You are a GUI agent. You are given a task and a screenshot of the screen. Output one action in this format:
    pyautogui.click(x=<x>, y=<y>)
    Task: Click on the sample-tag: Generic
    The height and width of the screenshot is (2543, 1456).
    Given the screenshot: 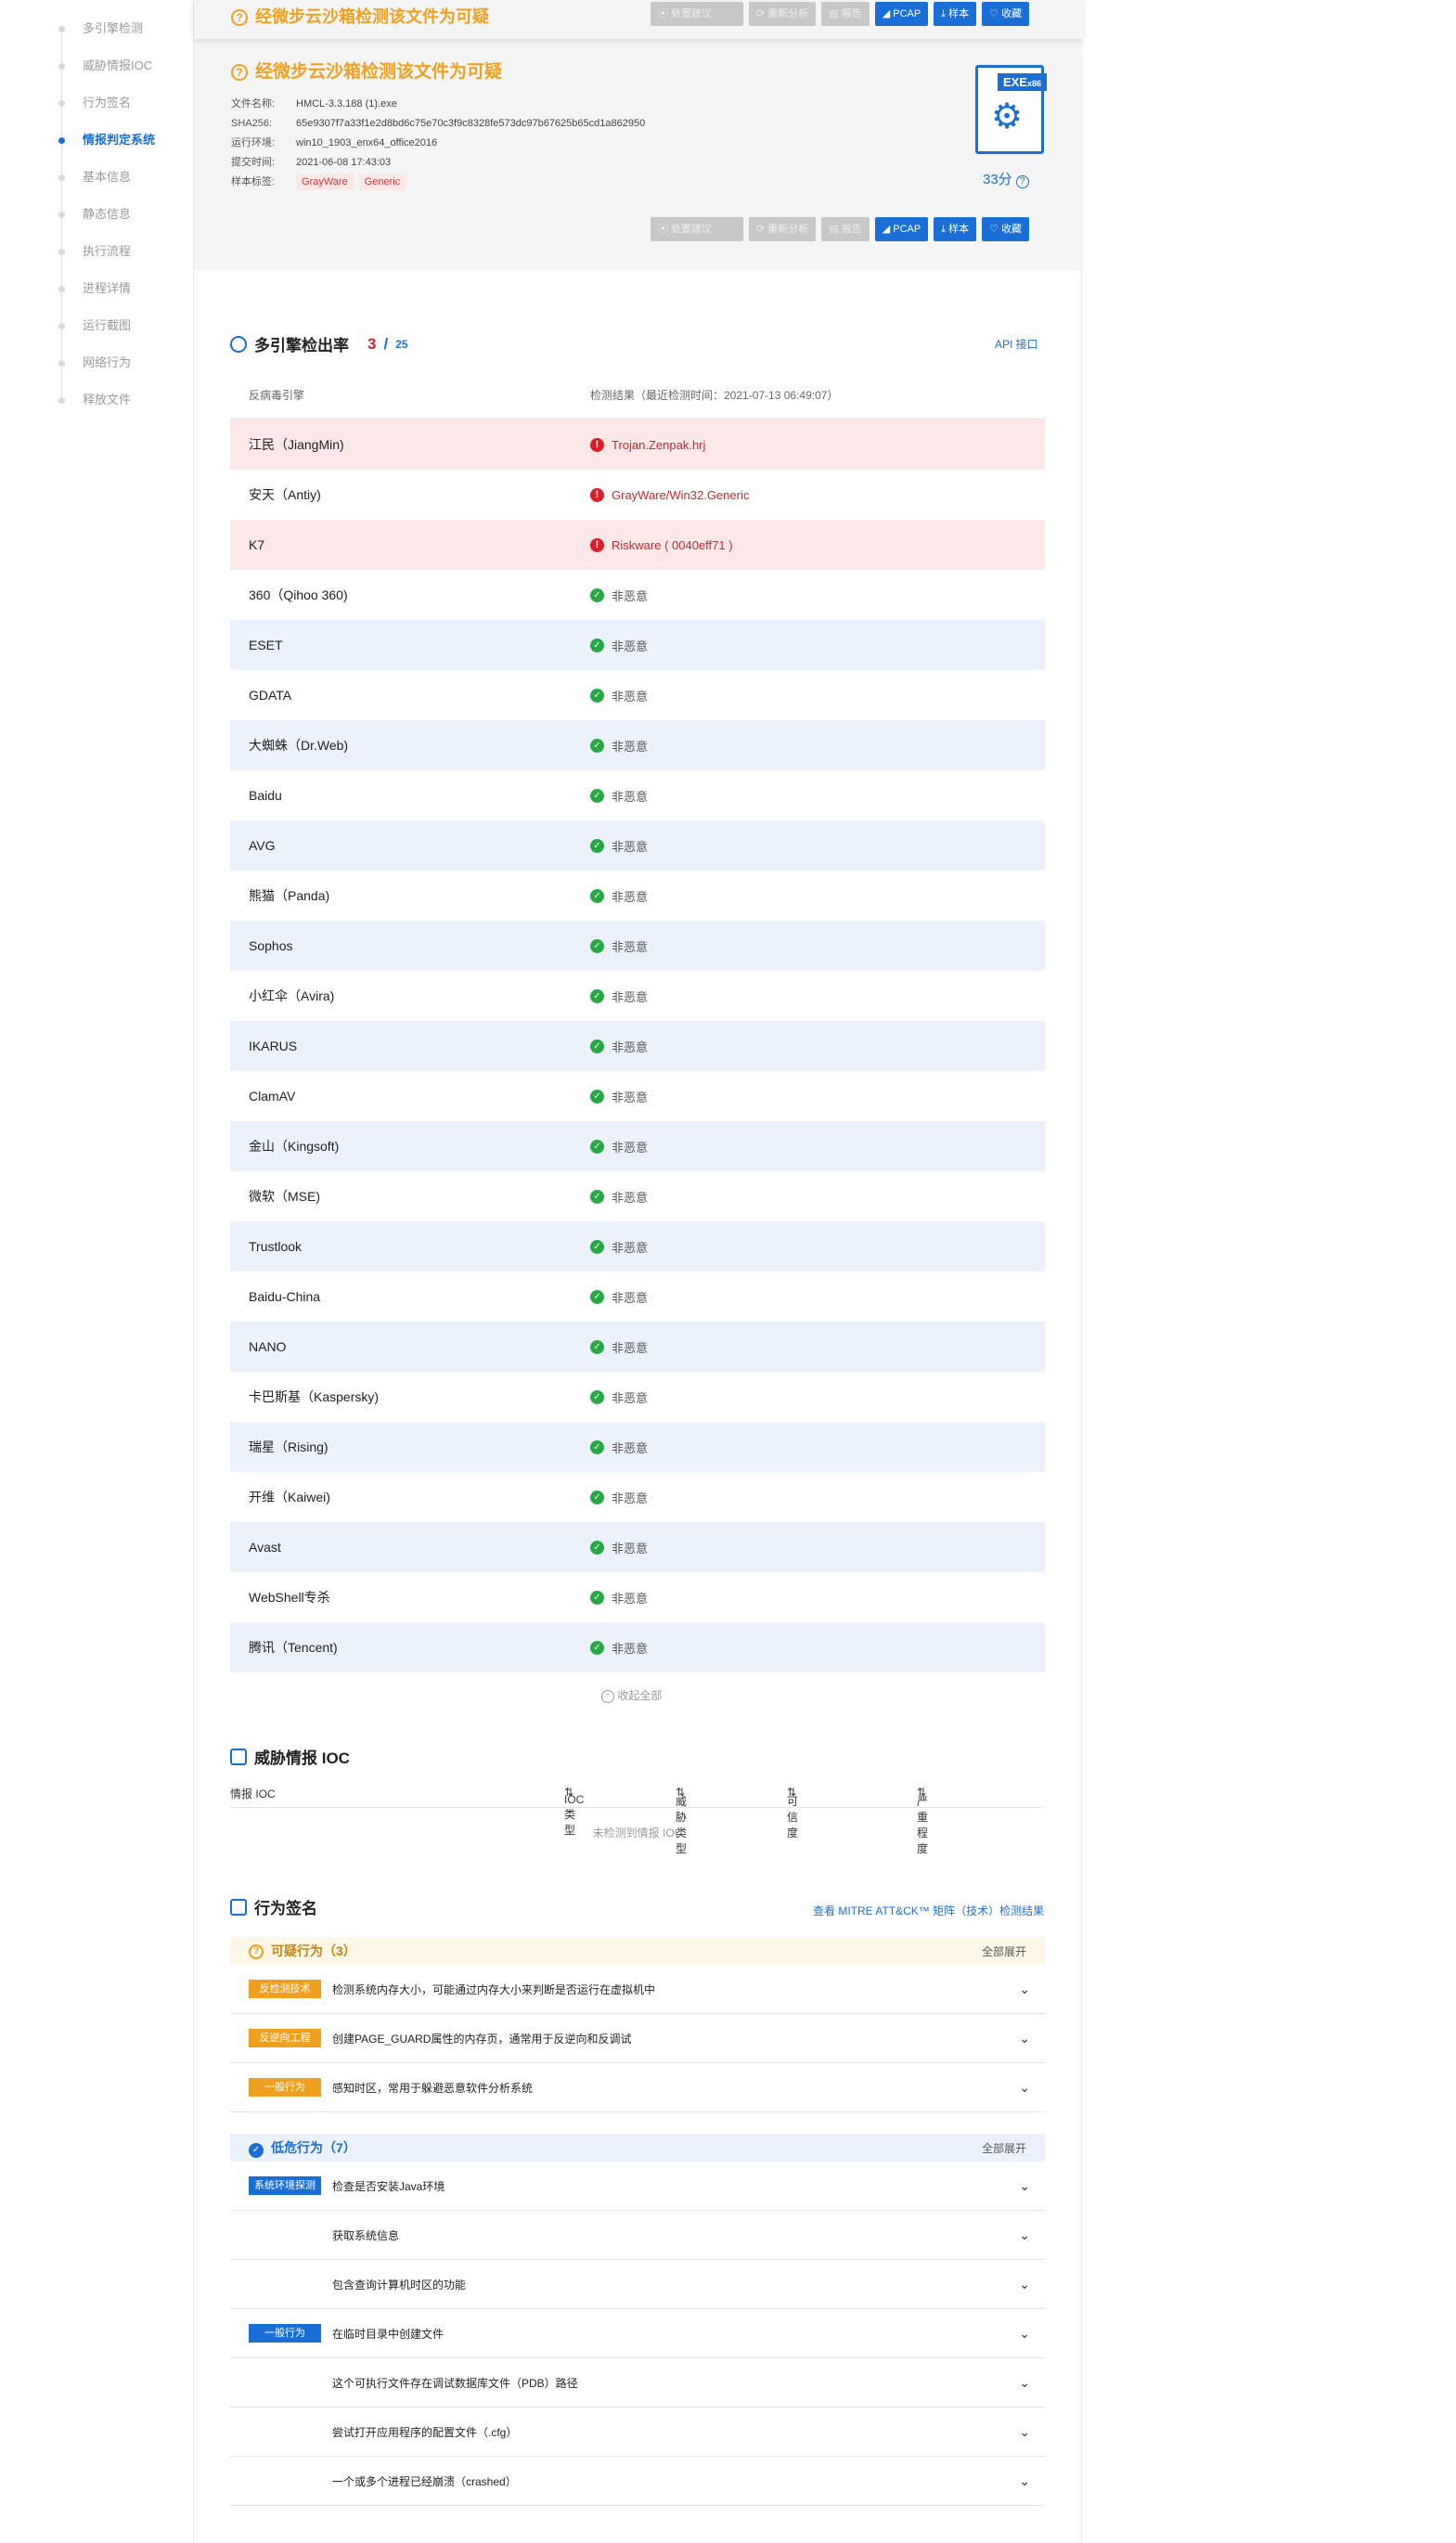 What is the action you would take?
    pyautogui.click(x=382, y=182)
    